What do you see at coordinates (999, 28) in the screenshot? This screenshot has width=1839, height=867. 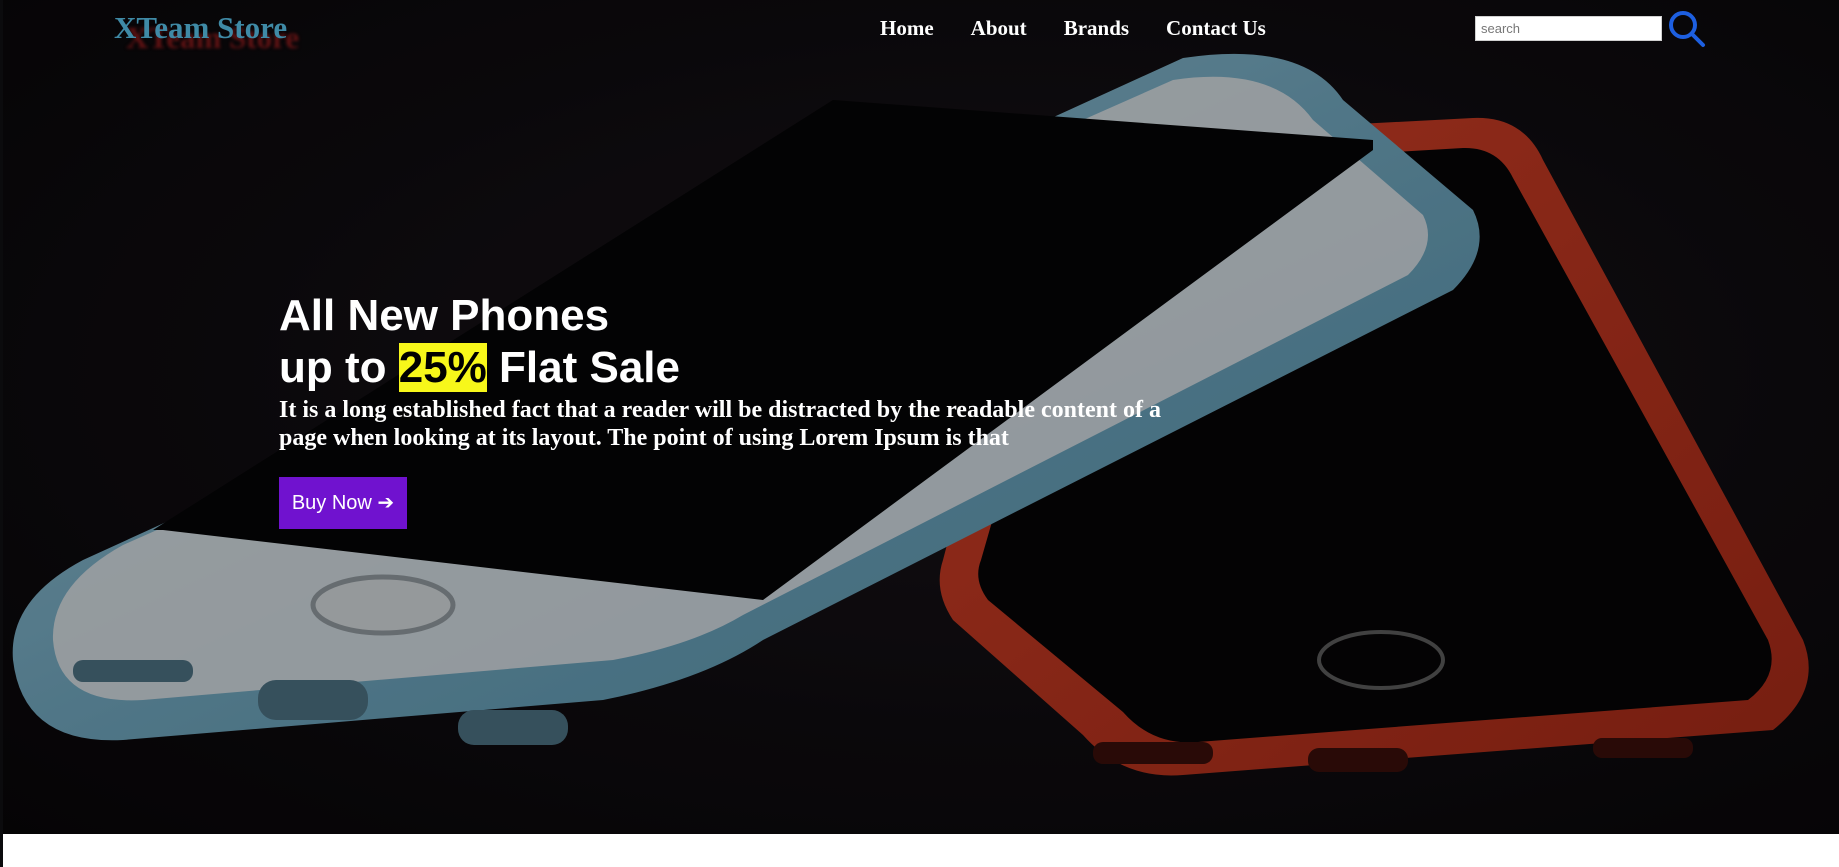 I see `nav-about: About` at bounding box center [999, 28].